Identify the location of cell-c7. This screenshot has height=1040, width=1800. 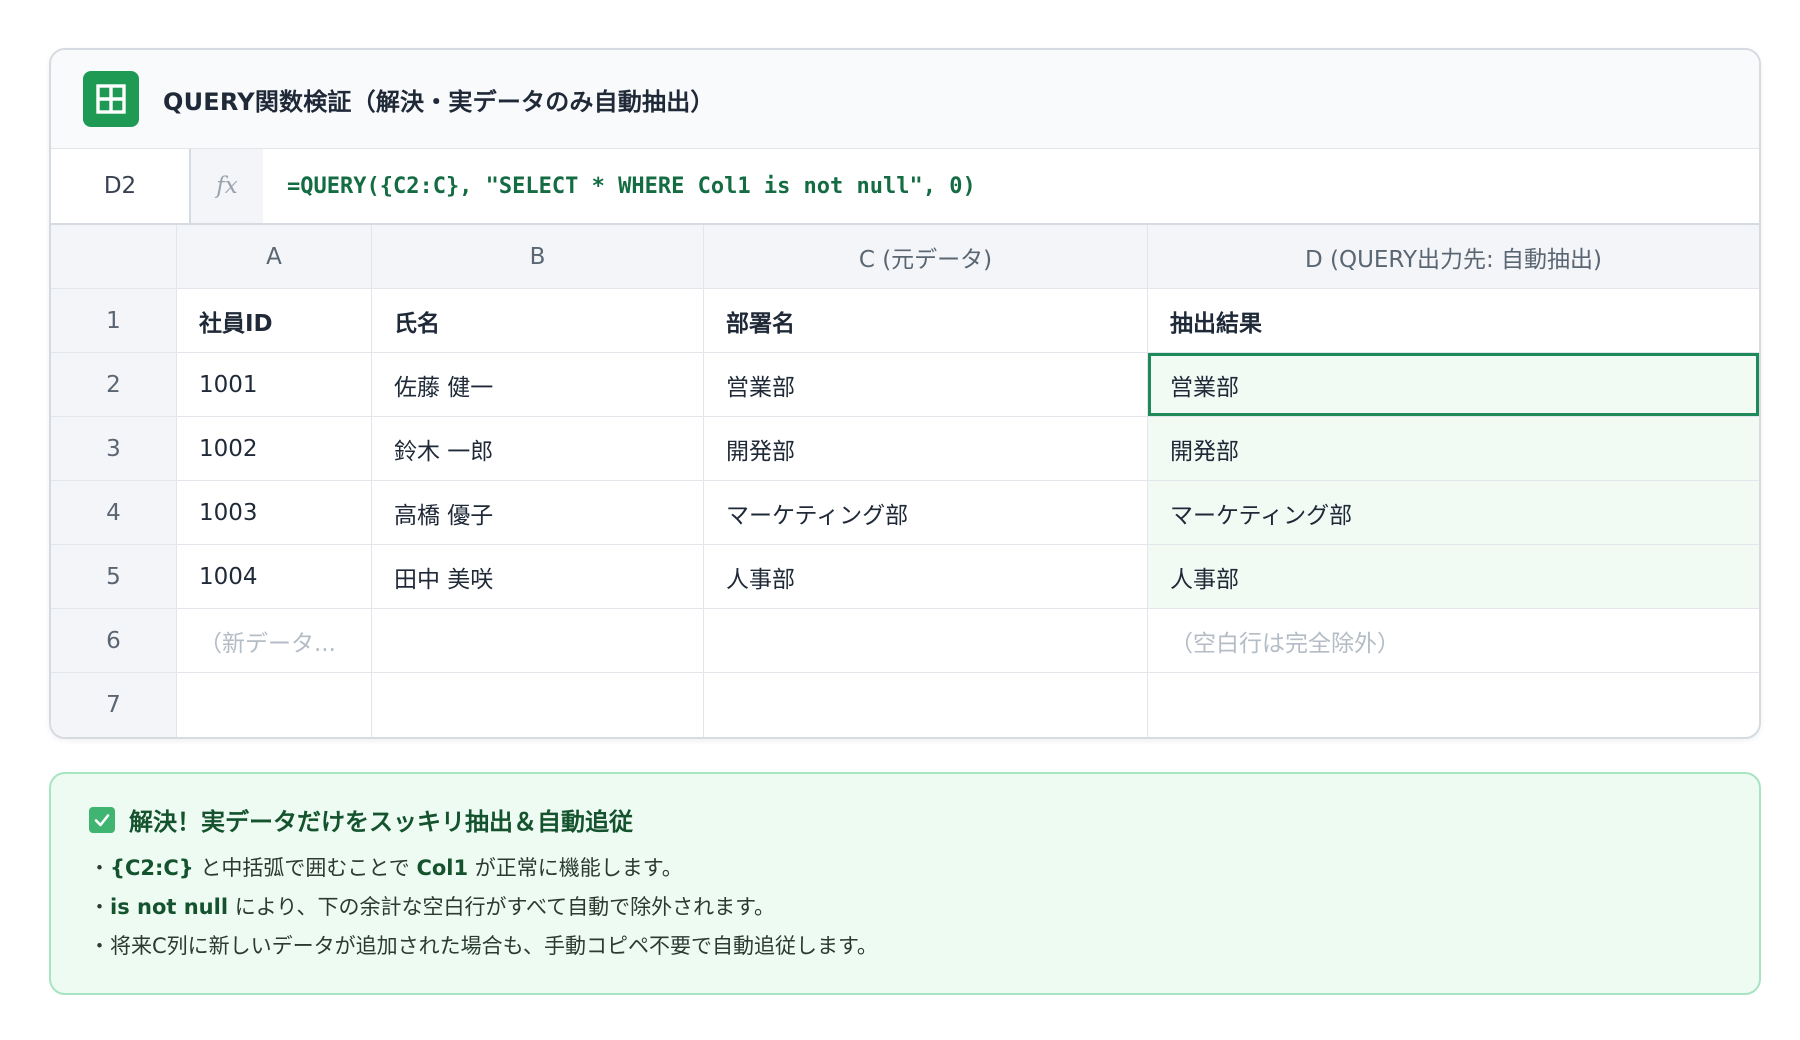
(926, 705).